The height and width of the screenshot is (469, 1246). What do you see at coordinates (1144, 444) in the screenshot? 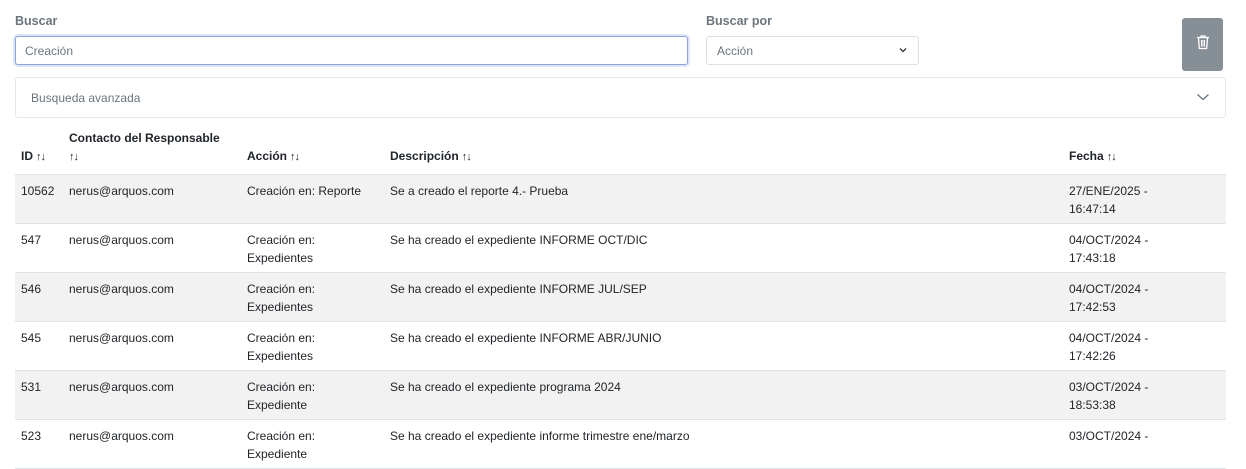
I see `cell-date: 03/OCT/2024 -` at bounding box center [1144, 444].